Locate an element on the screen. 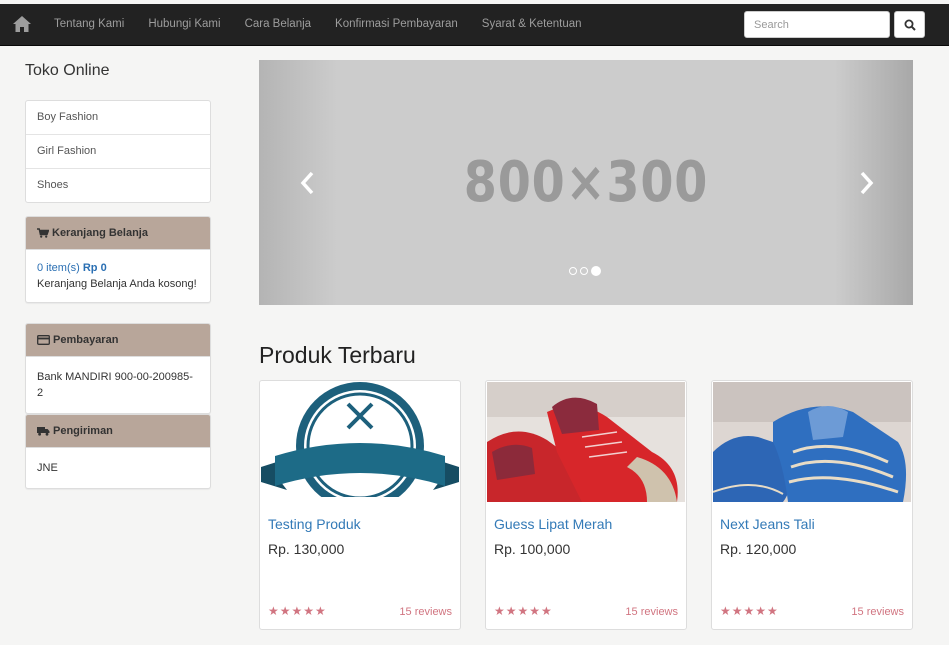 This screenshot has width=949, height=645. search-button is located at coordinates (909, 24).